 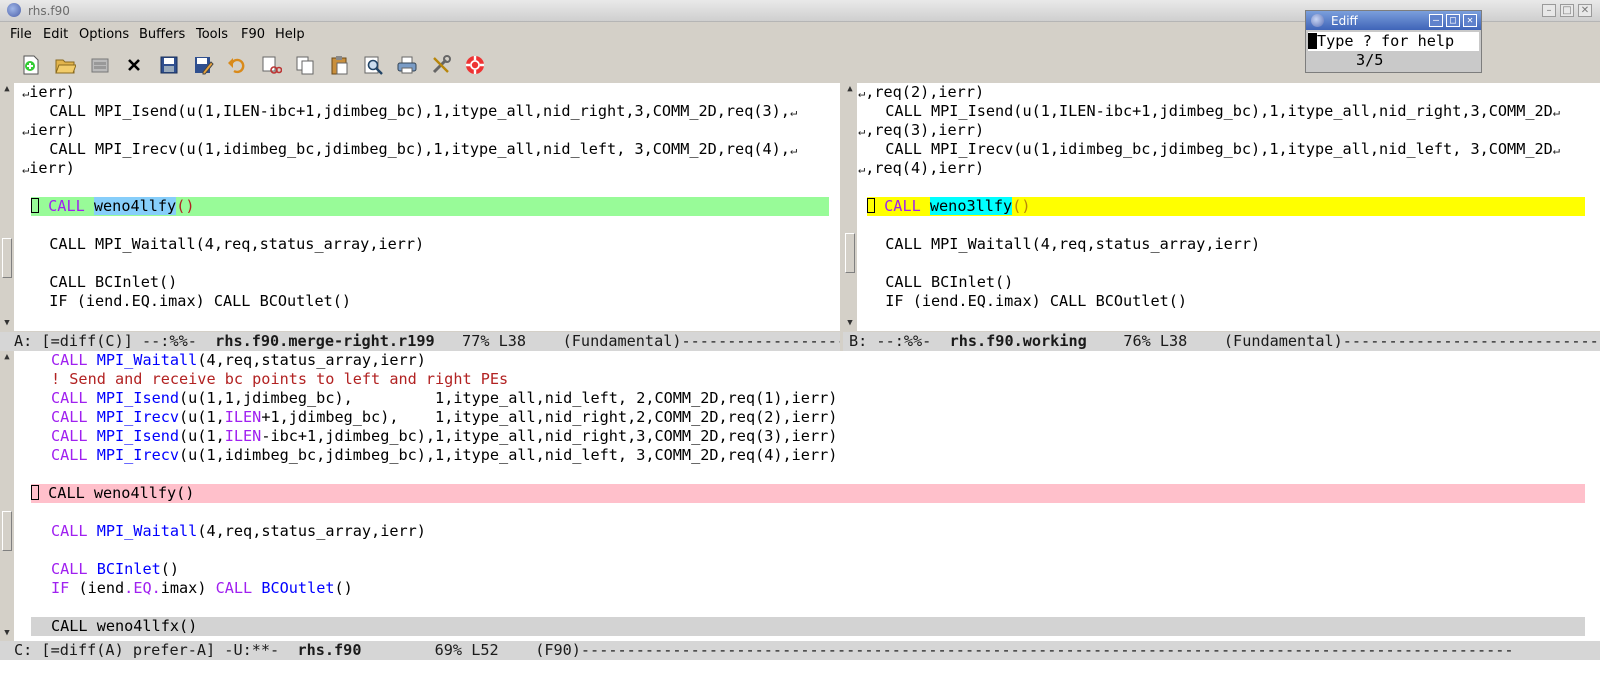 What do you see at coordinates (441, 65) in the screenshot?
I see `preferences-icon` at bounding box center [441, 65].